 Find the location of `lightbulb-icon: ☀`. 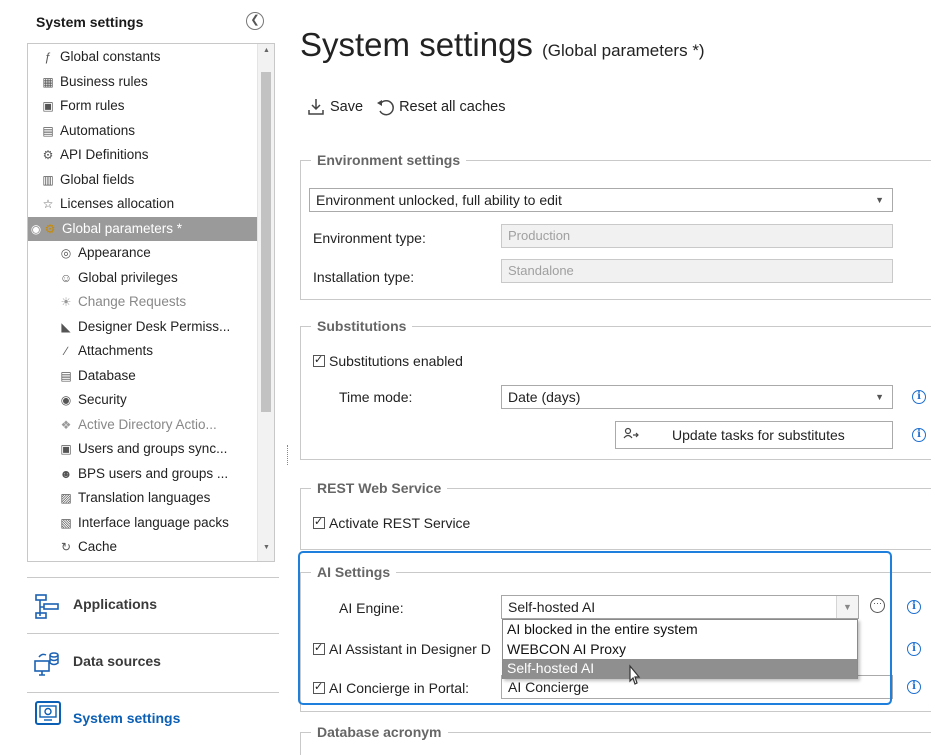

lightbulb-icon: ☀ is located at coordinates (66, 302).